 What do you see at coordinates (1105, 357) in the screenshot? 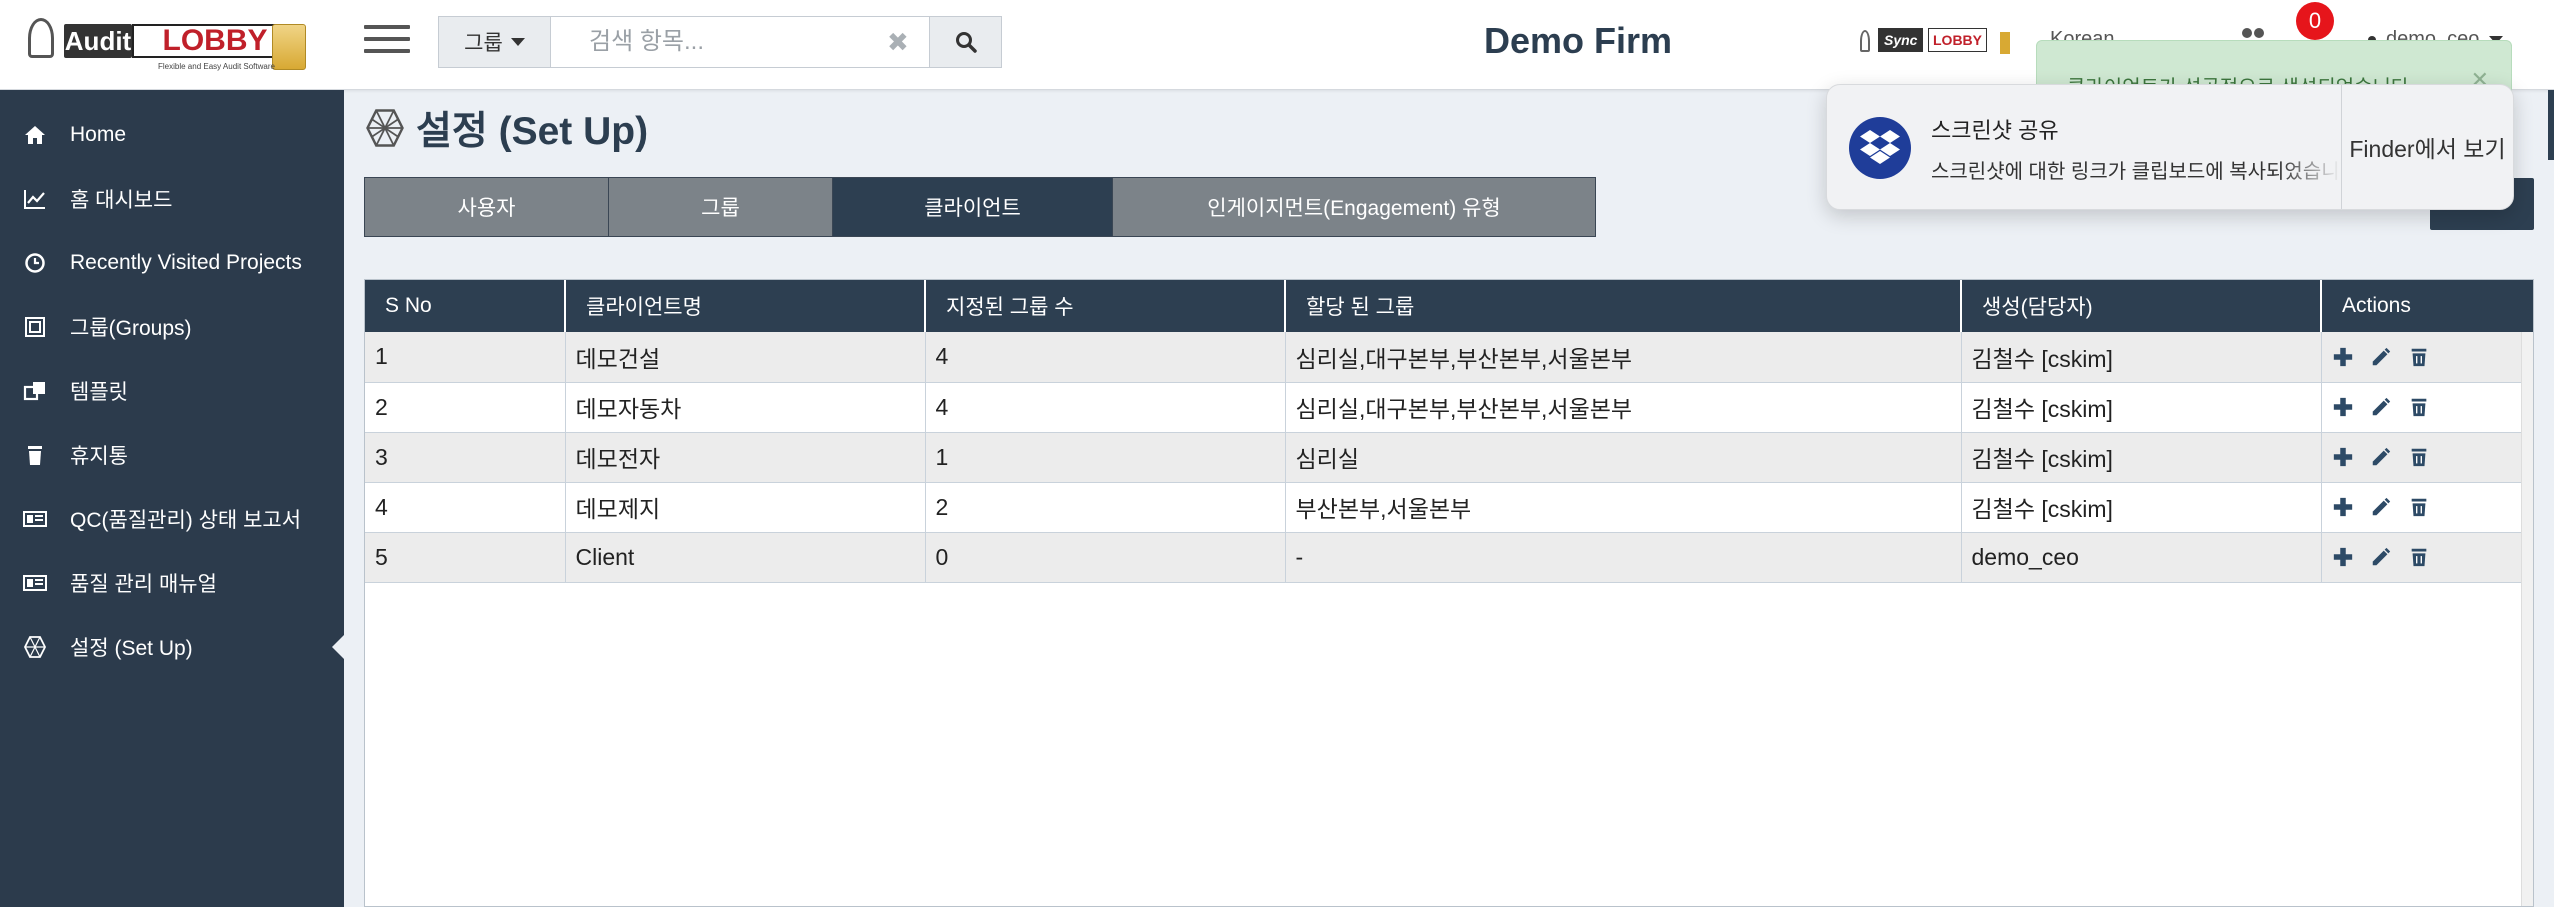
I see `row-group-count: 4` at bounding box center [1105, 357].